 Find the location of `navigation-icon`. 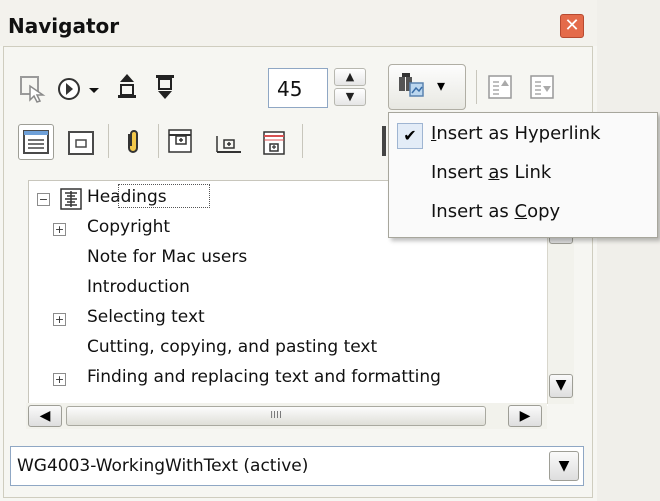

navigation-icon is located at coordinates (71, 89).